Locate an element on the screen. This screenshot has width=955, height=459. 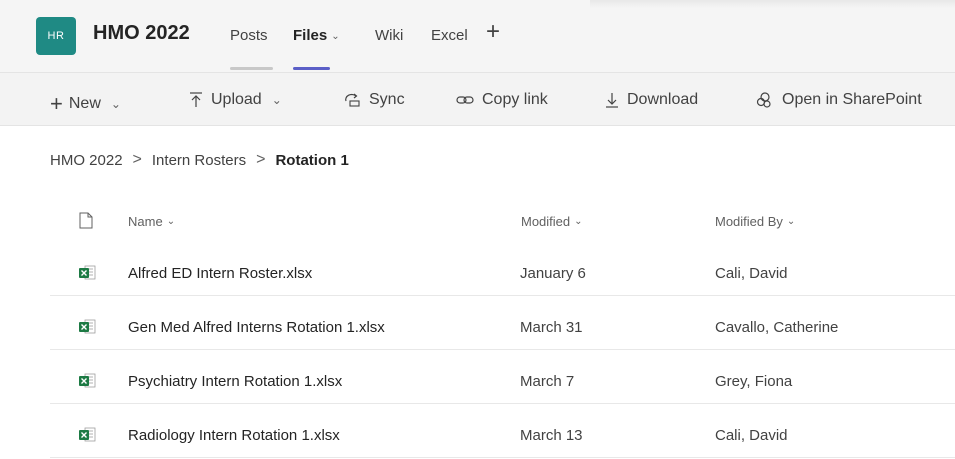
upload-icon is located at coordinates (196, 100).